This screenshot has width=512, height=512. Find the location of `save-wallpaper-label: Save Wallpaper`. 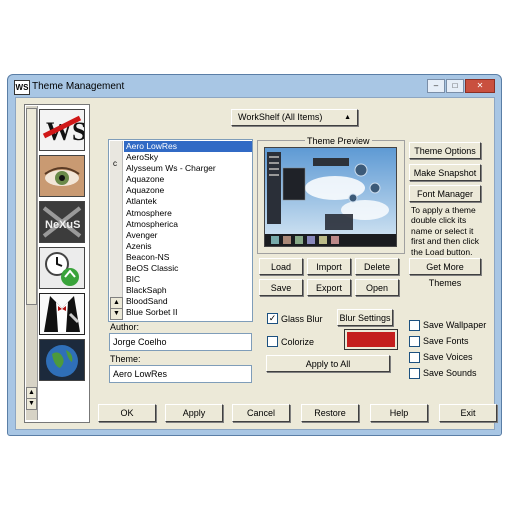

save-wallpaper-label: Save Wallpaper is located at coordinates (455, 325).